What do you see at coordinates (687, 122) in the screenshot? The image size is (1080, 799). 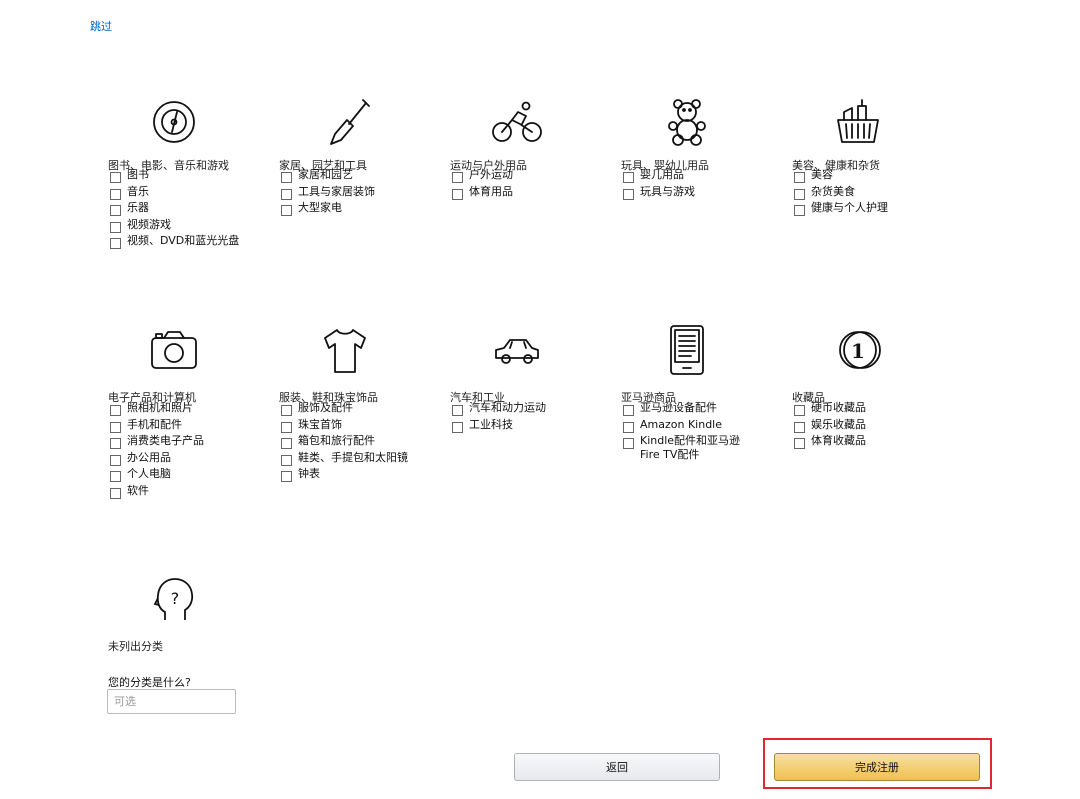 I see `teddy-bear-icon` at bounding box center [687, 122].